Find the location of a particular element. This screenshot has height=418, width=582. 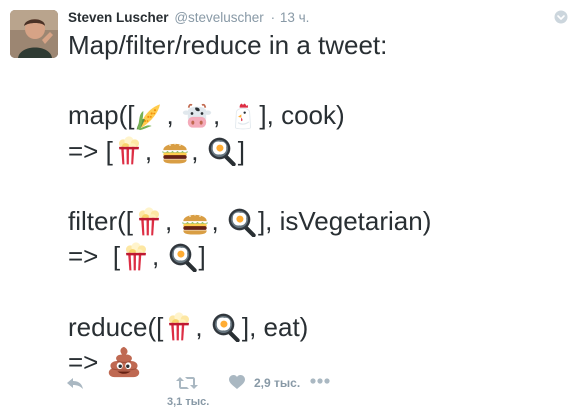

heart-icon is located at coordinates (237, 382).